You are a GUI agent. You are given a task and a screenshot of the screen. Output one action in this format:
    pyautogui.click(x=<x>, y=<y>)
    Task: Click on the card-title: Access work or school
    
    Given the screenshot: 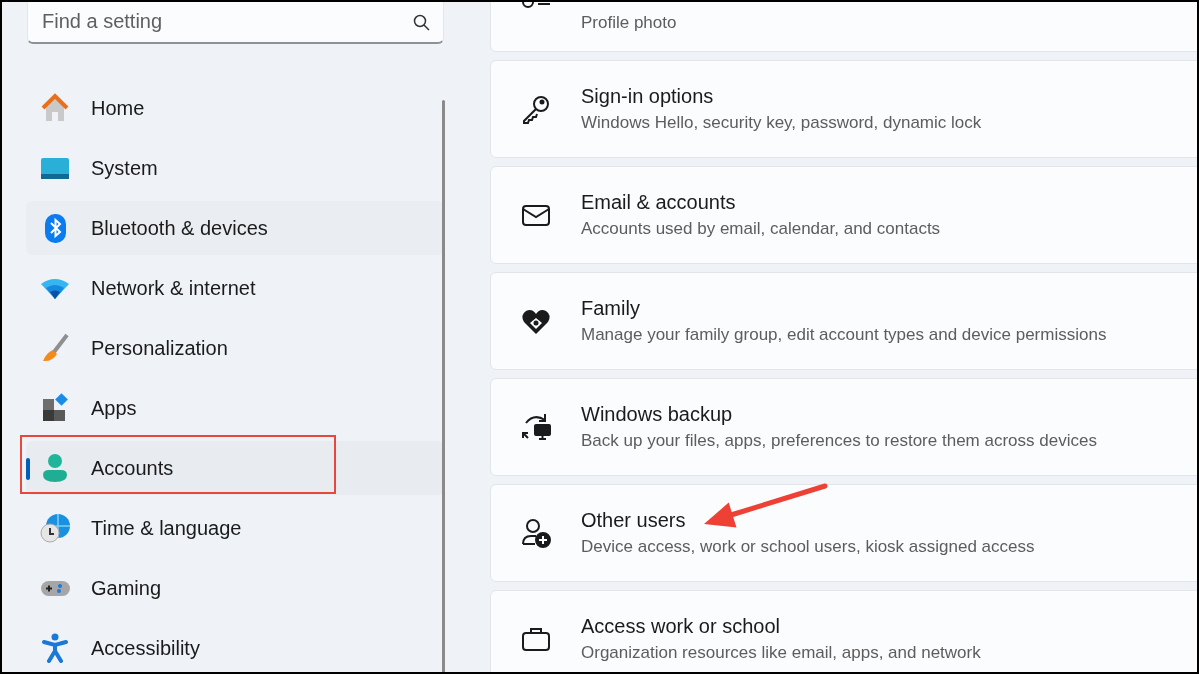 What is the action you would take?
    pyautogui.click(x=681, y=626)
    